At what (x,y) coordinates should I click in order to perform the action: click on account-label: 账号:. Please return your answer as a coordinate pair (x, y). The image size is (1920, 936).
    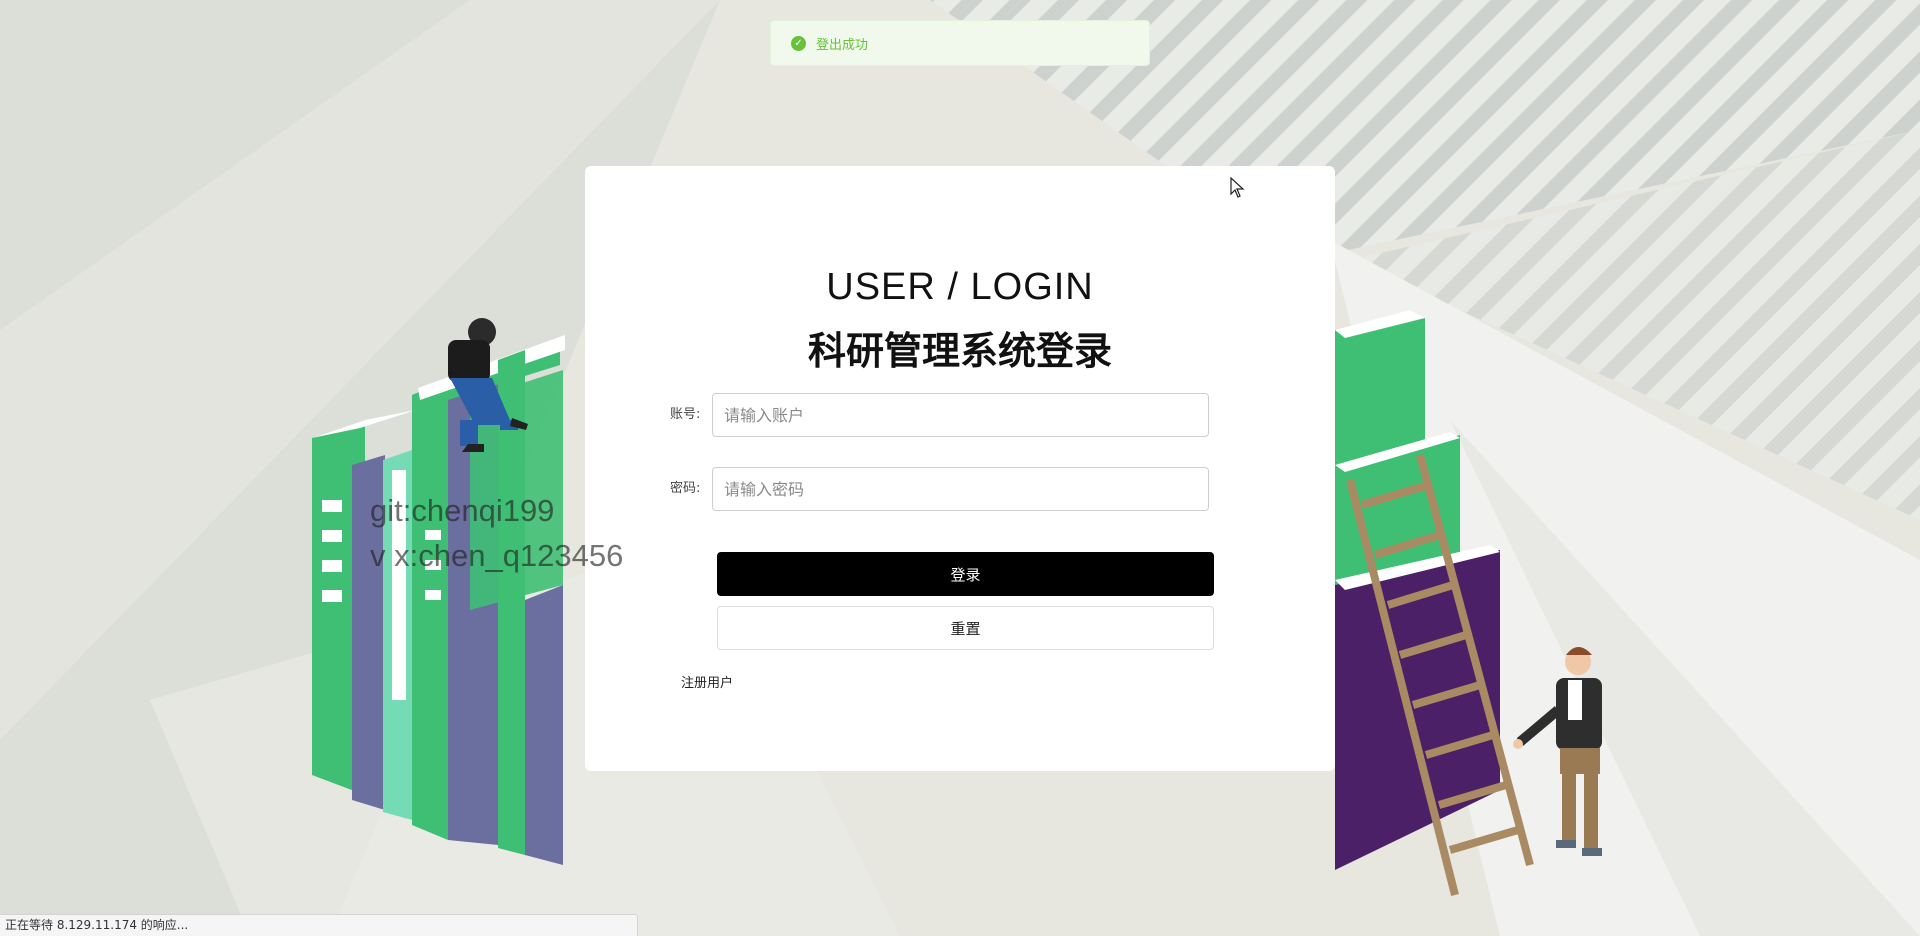
    Looking at the image, I should click on (685, 414).